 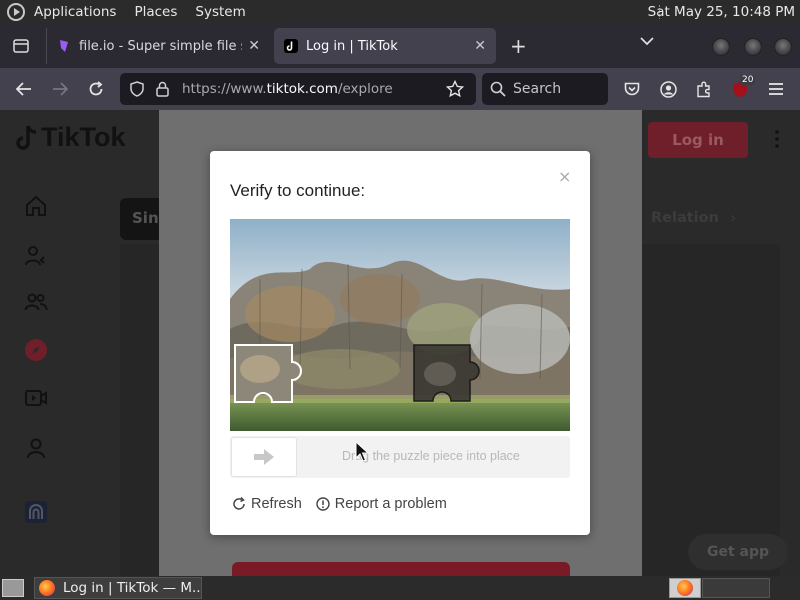 What do you see at coordinates (276, 504) in the screenshot?
I see `refresh-label: Refresh` at bounding box center [276, 504].